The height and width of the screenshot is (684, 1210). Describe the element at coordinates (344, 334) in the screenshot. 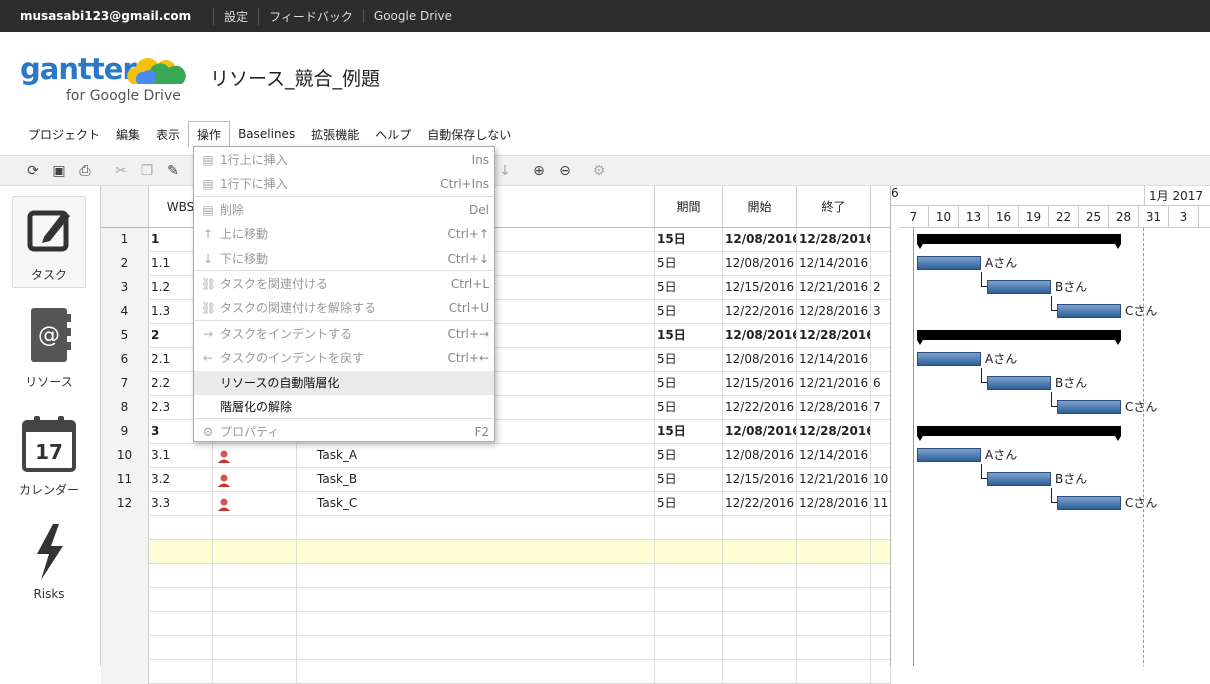

I see `menu-item: → タスクをインデントする Ctrl+→` at that location.